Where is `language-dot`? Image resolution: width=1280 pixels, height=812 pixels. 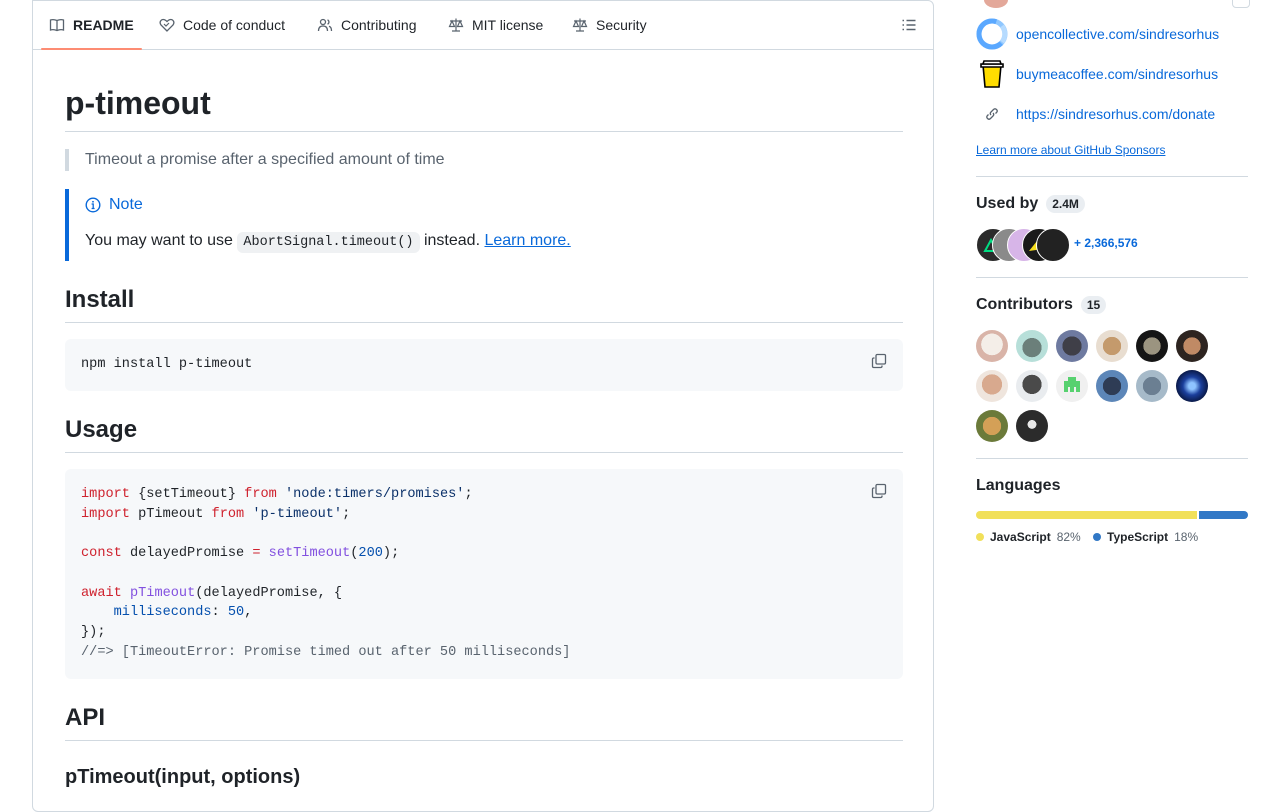 language-dot is located at coordinates (1097, 537).